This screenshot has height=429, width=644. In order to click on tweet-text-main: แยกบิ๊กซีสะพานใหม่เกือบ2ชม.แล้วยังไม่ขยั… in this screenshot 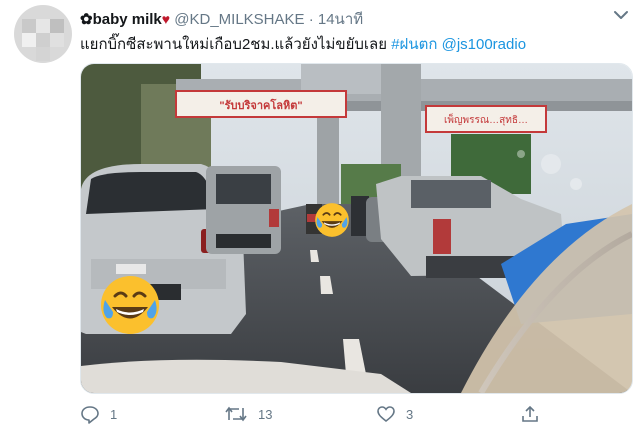, I will do `click(234, 44)`.